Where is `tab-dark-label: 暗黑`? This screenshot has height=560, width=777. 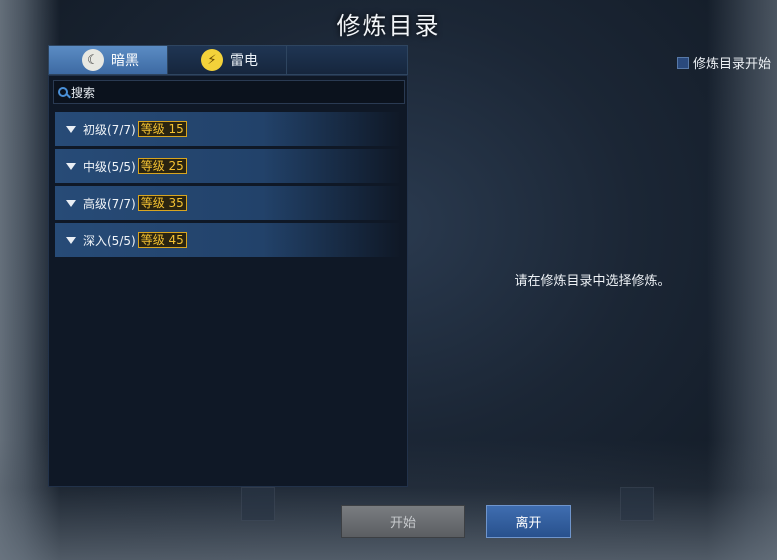
tab-dark-label: 暗黑 is located at coordinates (125, 61).